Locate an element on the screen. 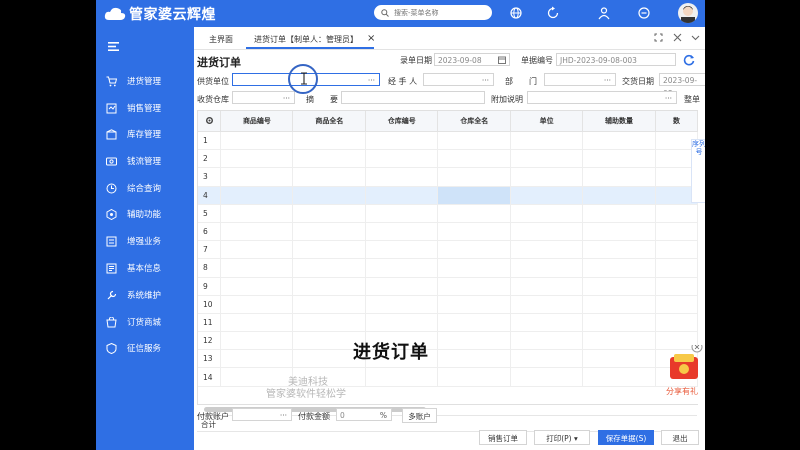 This screenshot has height=450, width=800. user-icon is located at coordinates (604, 13).